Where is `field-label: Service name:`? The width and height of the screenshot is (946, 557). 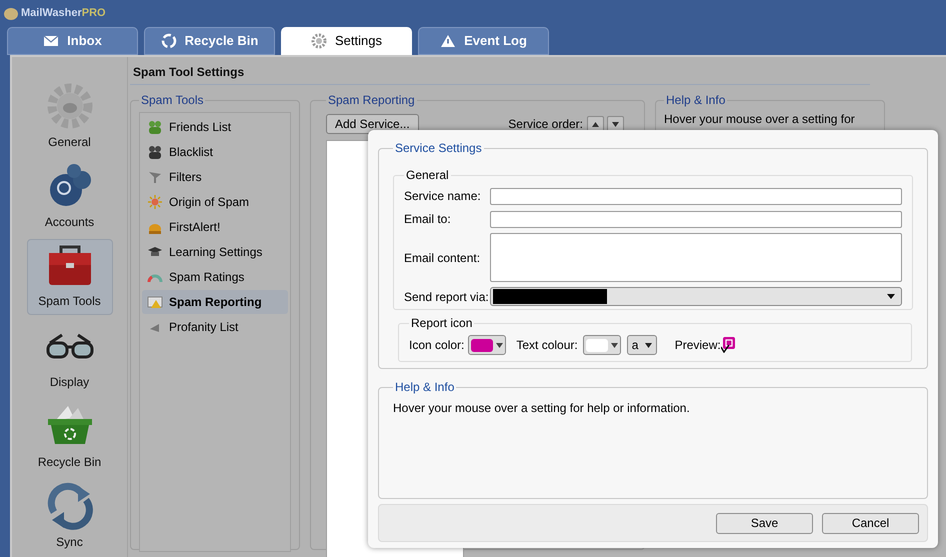 field-label: Service name: is located at coordinates (443, 196).